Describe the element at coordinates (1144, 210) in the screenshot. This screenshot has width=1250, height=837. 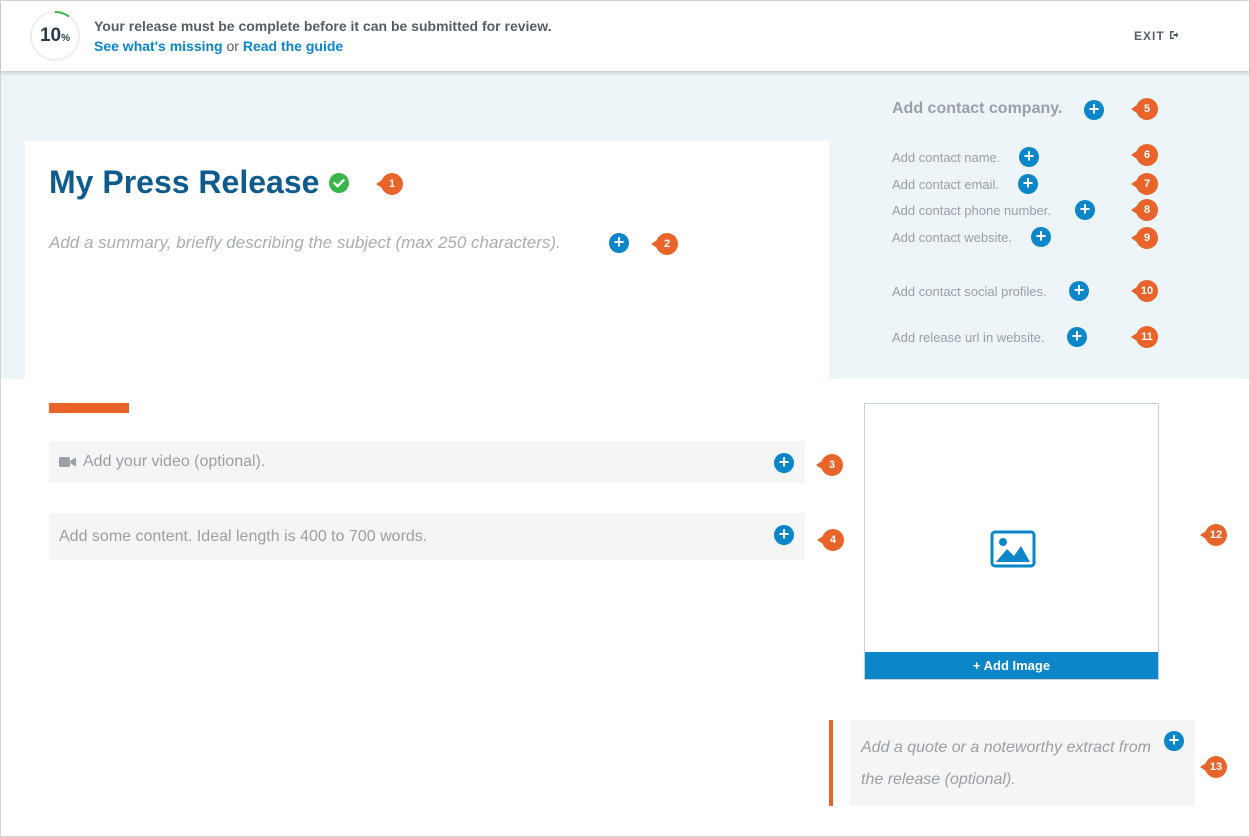
I see `marker-8: 8` at that location.